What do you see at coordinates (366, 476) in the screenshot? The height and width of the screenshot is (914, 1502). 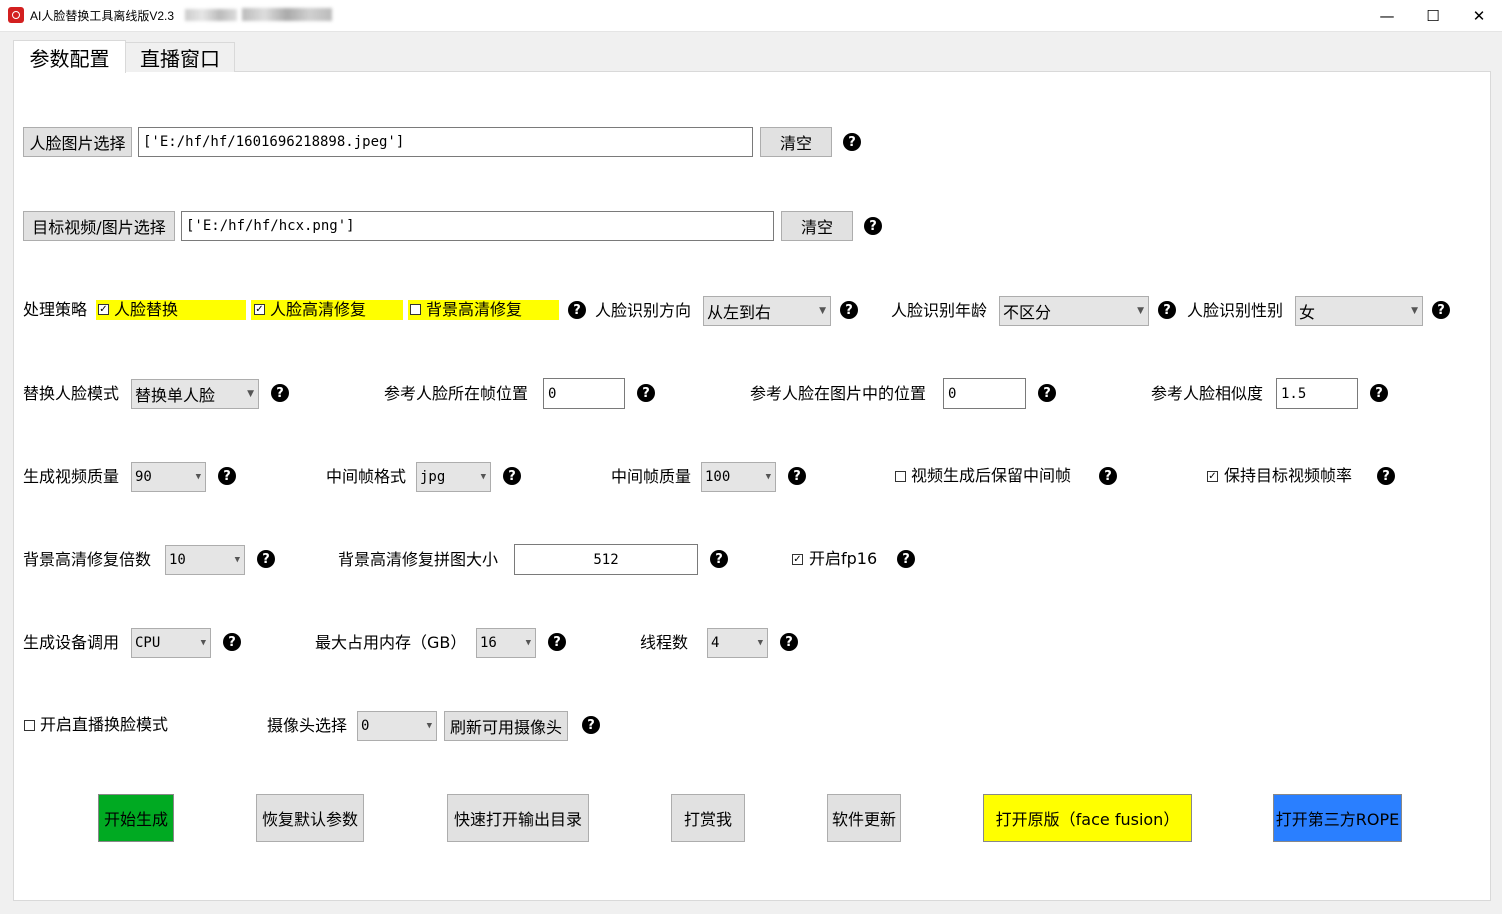 I see `frame-format-label: 中间帧格式` at bounding box center [366, 476].